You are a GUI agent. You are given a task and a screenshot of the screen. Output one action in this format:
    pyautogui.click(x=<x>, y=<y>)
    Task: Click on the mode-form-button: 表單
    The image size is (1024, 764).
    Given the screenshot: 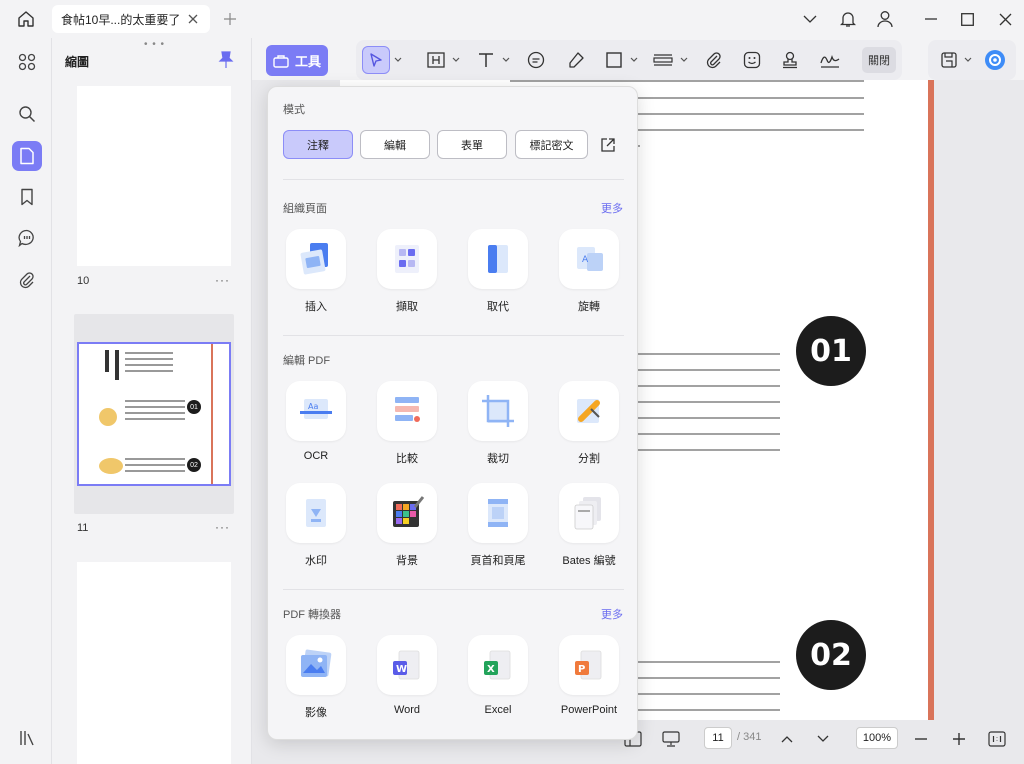 What is the action you would take?
    pyautogui.click(x=472, y=144)
    